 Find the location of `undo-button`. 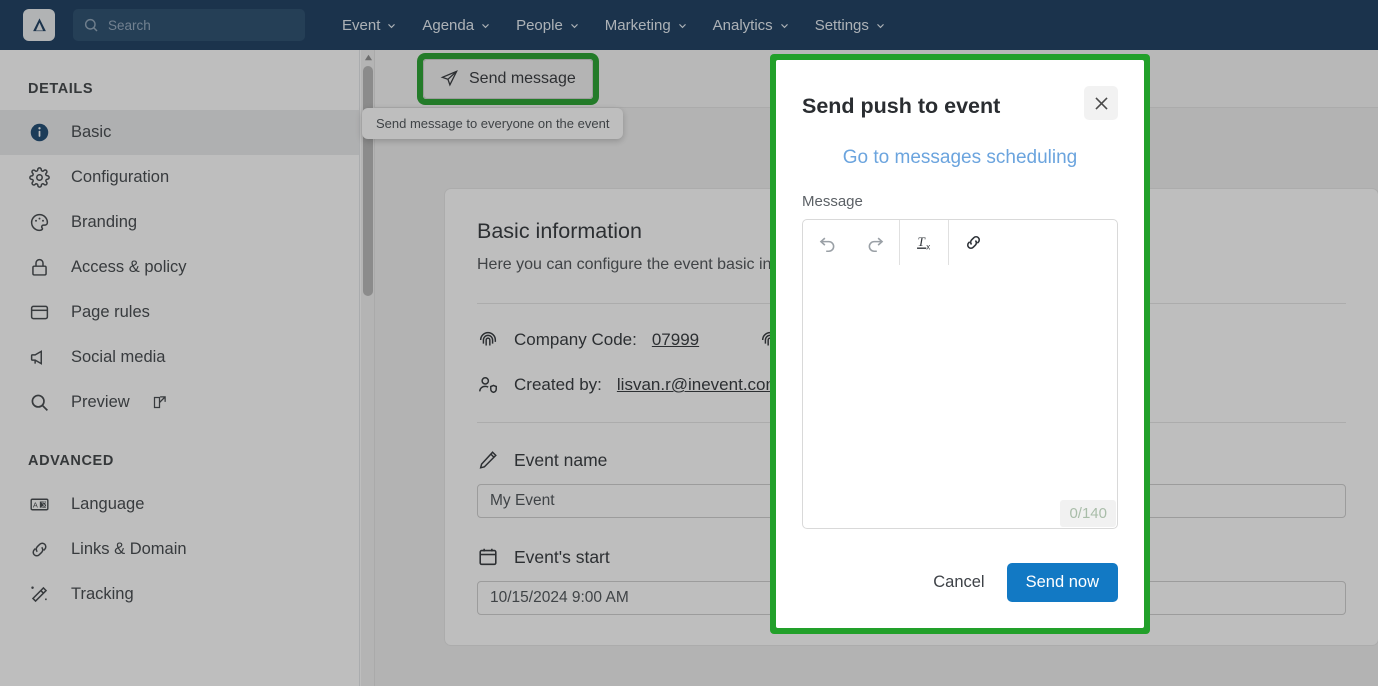

undo-button is located at coordinates (827, 242).